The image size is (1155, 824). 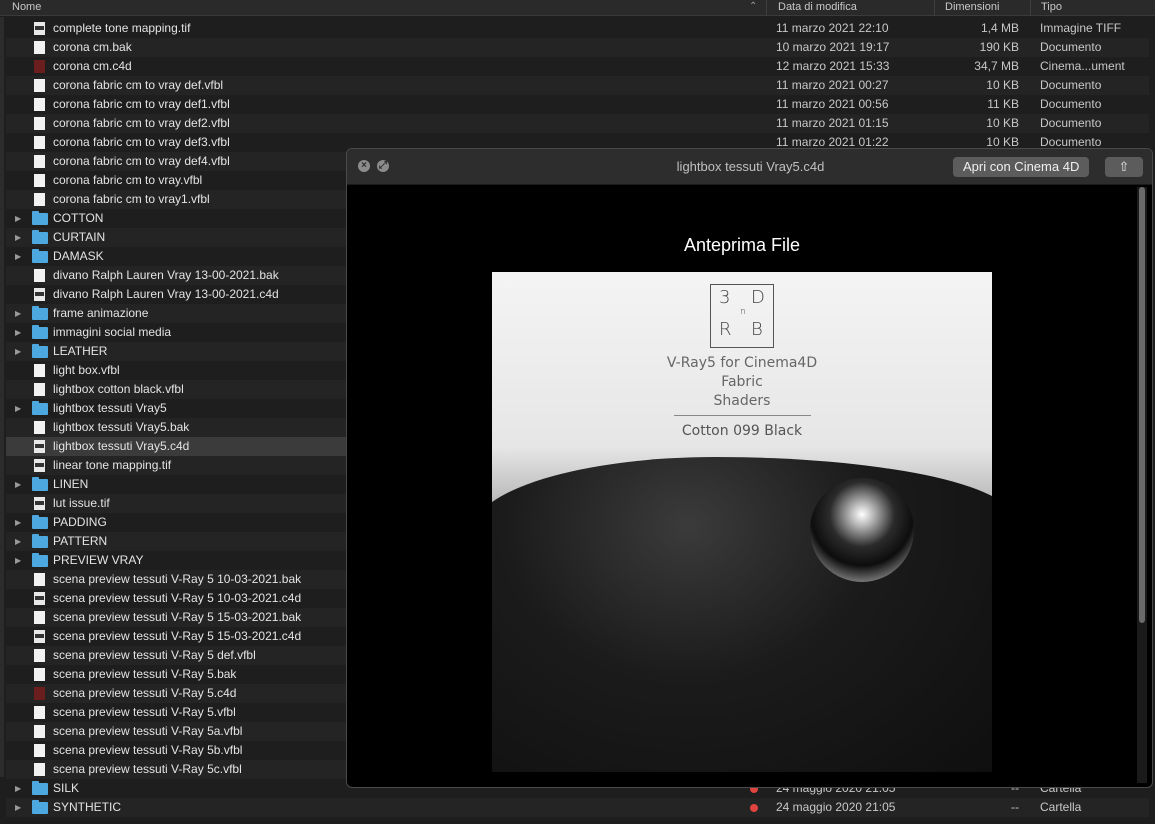 What do you see at coordinates (2, 397) in the screenshot?
I see `left-edge-scrollbar` at bounding box center [2, 397].